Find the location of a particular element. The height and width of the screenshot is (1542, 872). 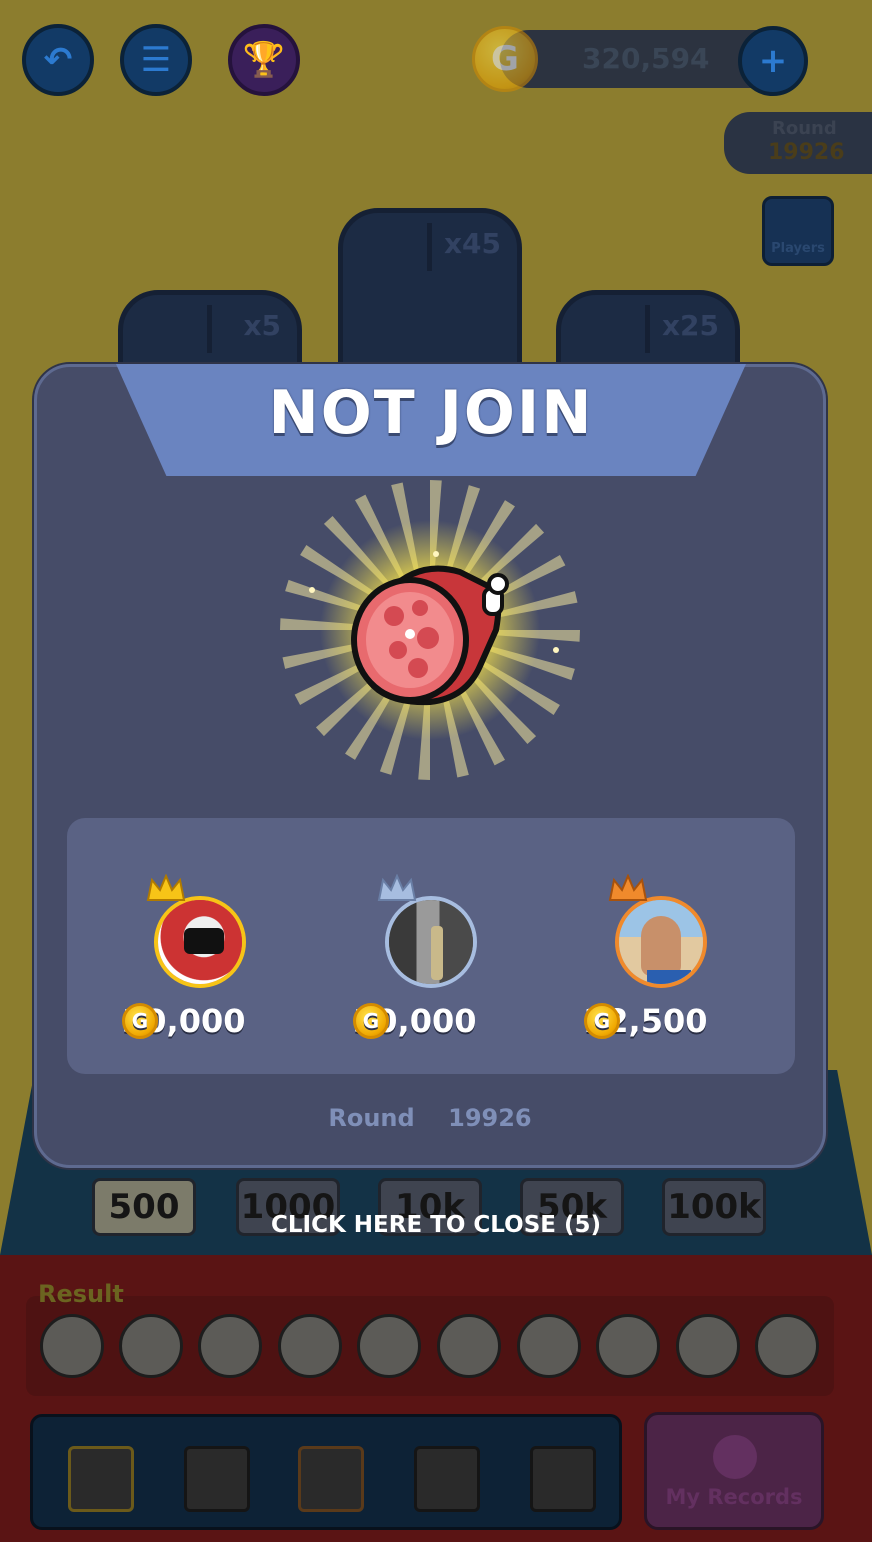

players-button: Players is located at coordinates (798, 231).